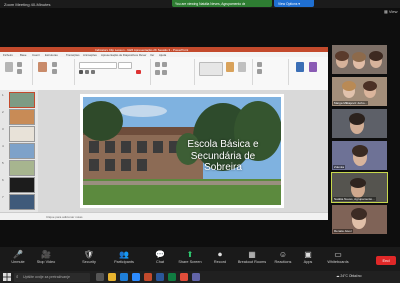  What do you see at coordinates (164, 64) in the screenshot?
I see `numbering-icon` at bounding box center [164, 64].